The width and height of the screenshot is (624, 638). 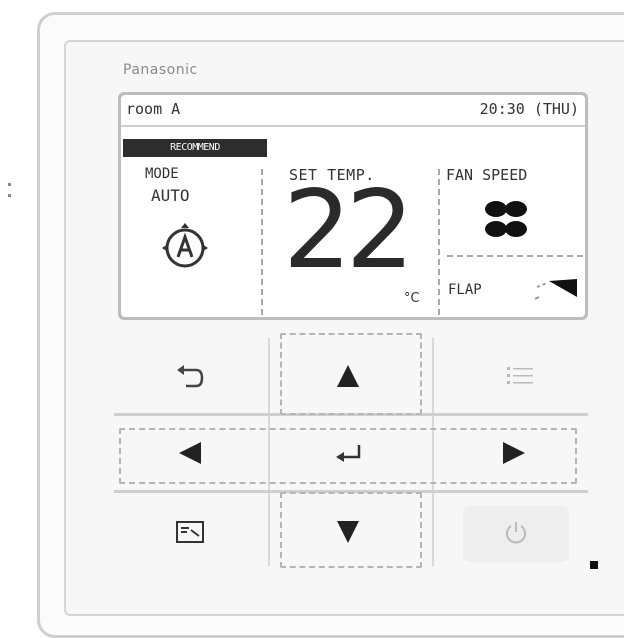 What do you see at coordinates (162, 174) in the screenshot?
I see `mode-heading: MODE` at bounding box center [162, 174].